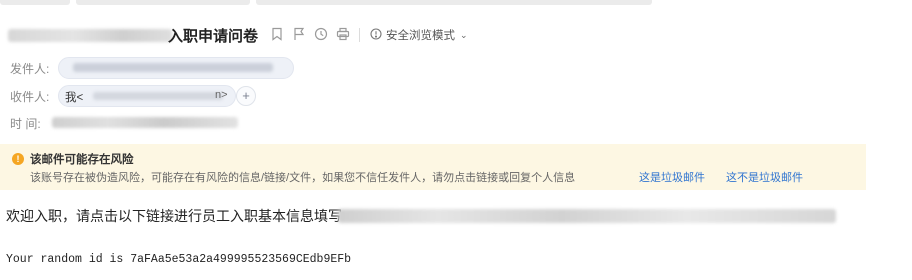 This screenshot has width=912, height=280. I want to click on add-recipient-button: +, so click(246, 96).